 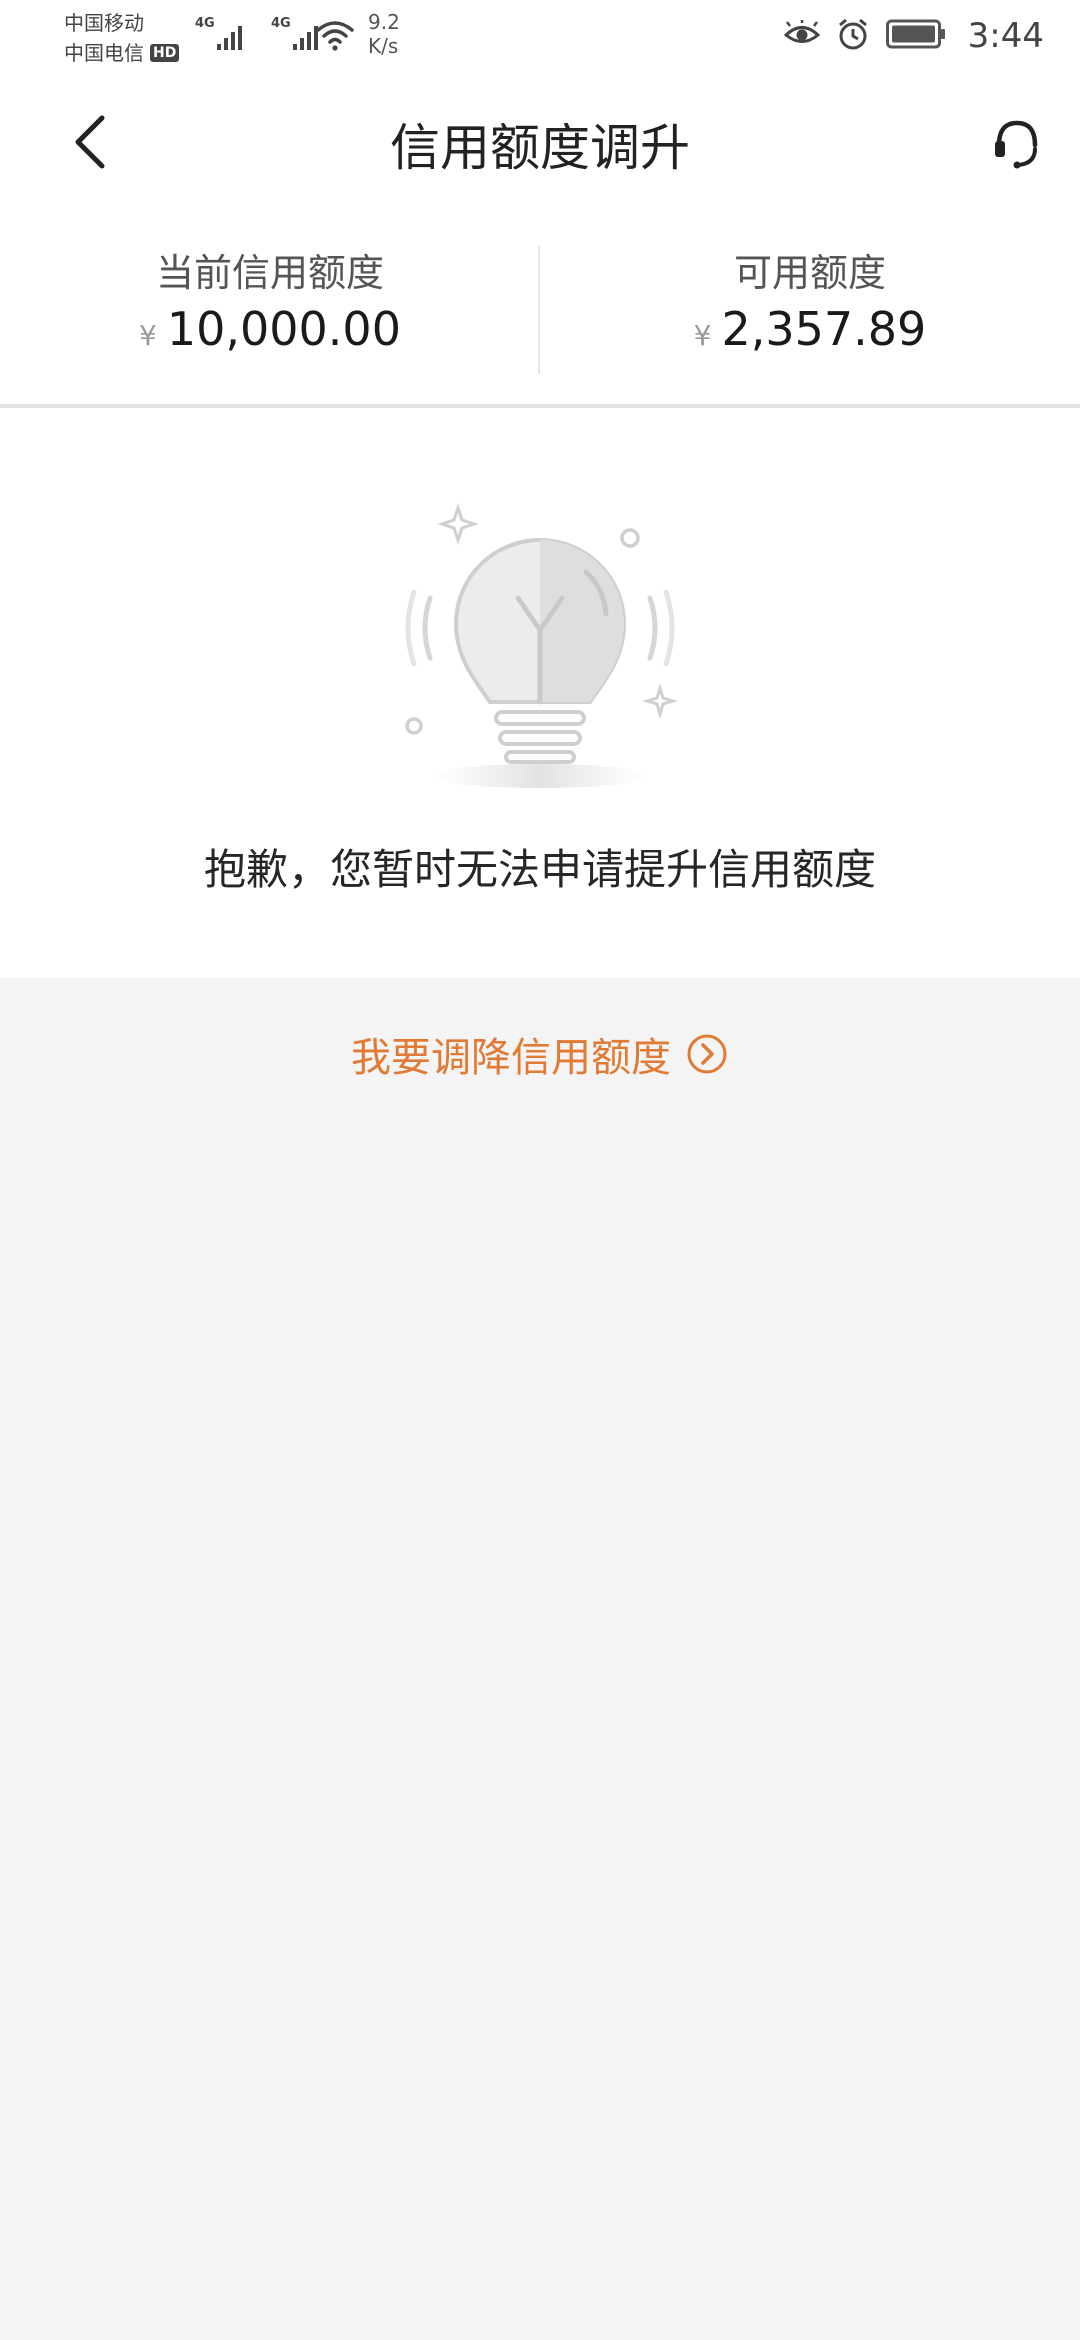 I want to click on status-right: 3:44, so click(x=913, y=36).